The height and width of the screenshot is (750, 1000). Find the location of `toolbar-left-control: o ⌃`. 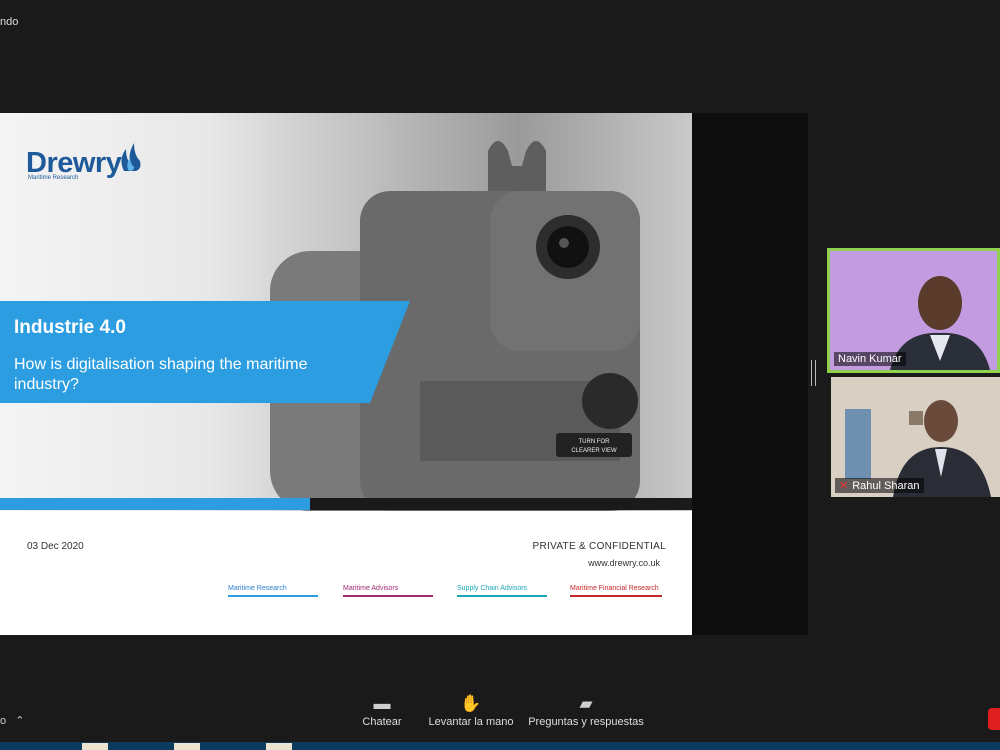

toolbar-left-control: o ⌃ is located at coordinates (12, 720).